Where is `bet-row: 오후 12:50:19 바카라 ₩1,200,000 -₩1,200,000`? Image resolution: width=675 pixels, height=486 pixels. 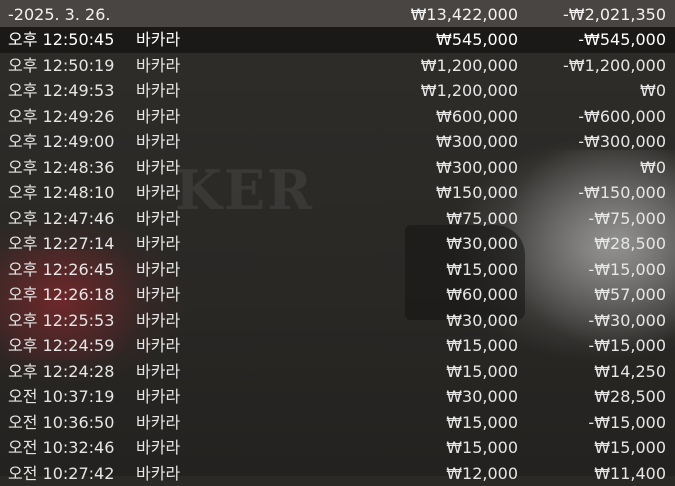
bet-row: 오후 12:50:19 바카라 ₩1,200,000 -₩1,200,000 is located at coordinates (337, 66).